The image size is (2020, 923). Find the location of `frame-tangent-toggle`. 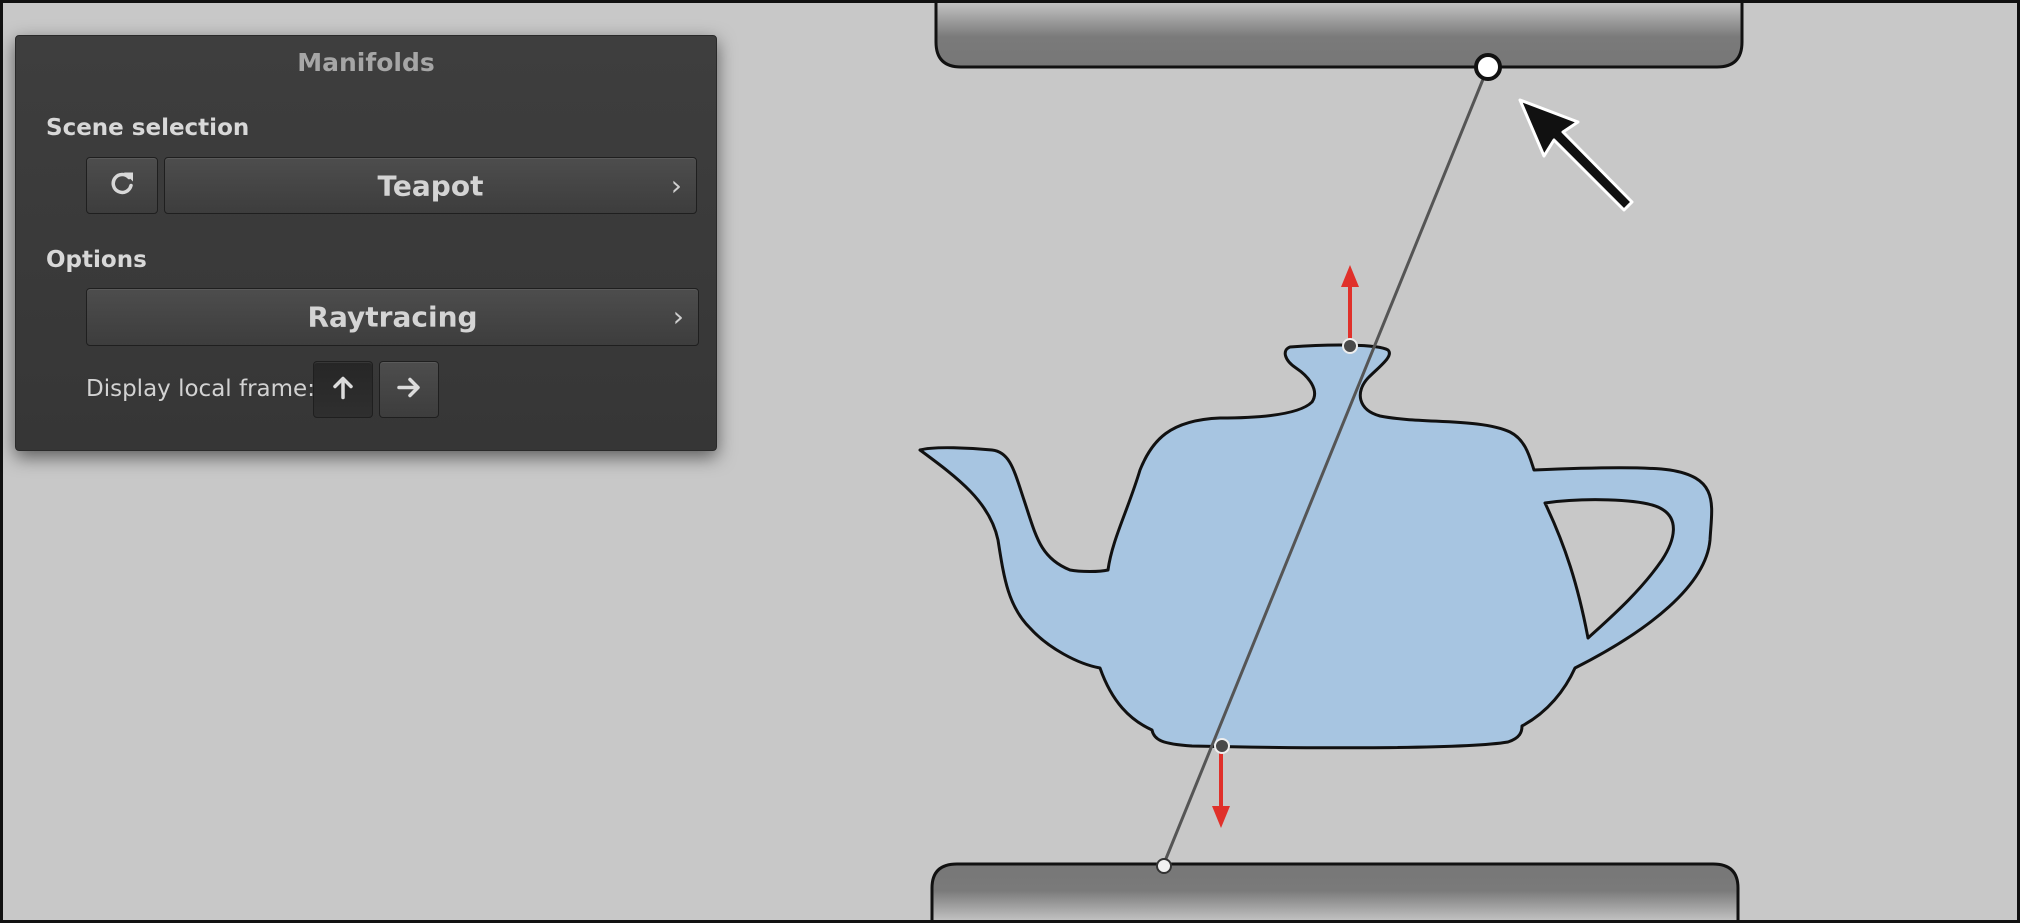

frame-tangent-toggle is located at coordinates (409, 389).